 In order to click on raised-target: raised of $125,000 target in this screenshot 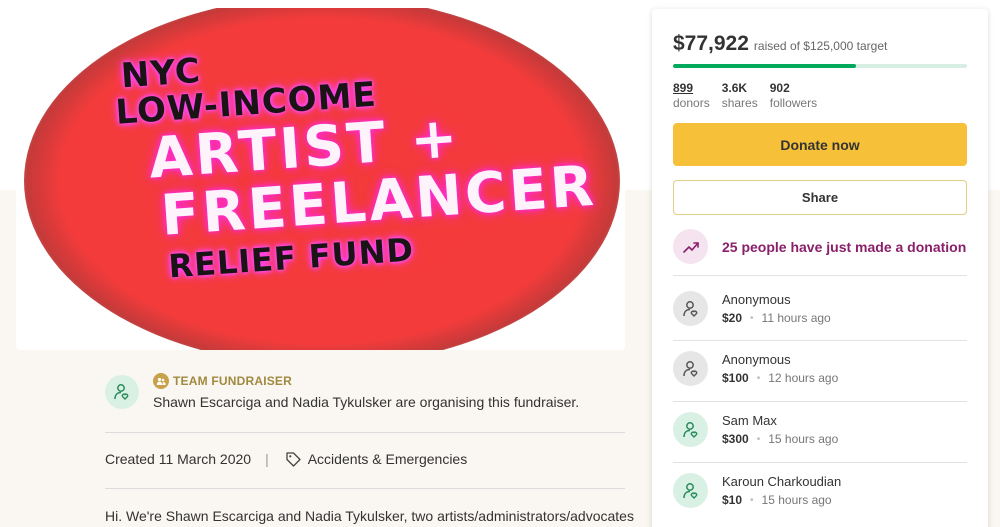, I will do `click(820, 46)`.